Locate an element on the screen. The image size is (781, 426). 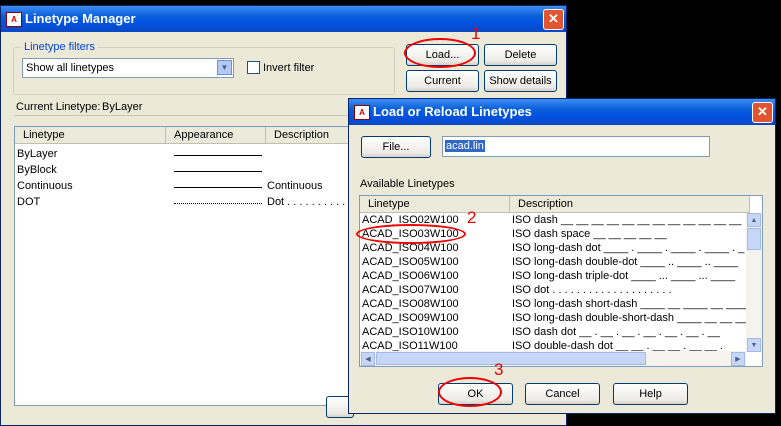
row-linetype: DOT is located at coordinates (29, 202).